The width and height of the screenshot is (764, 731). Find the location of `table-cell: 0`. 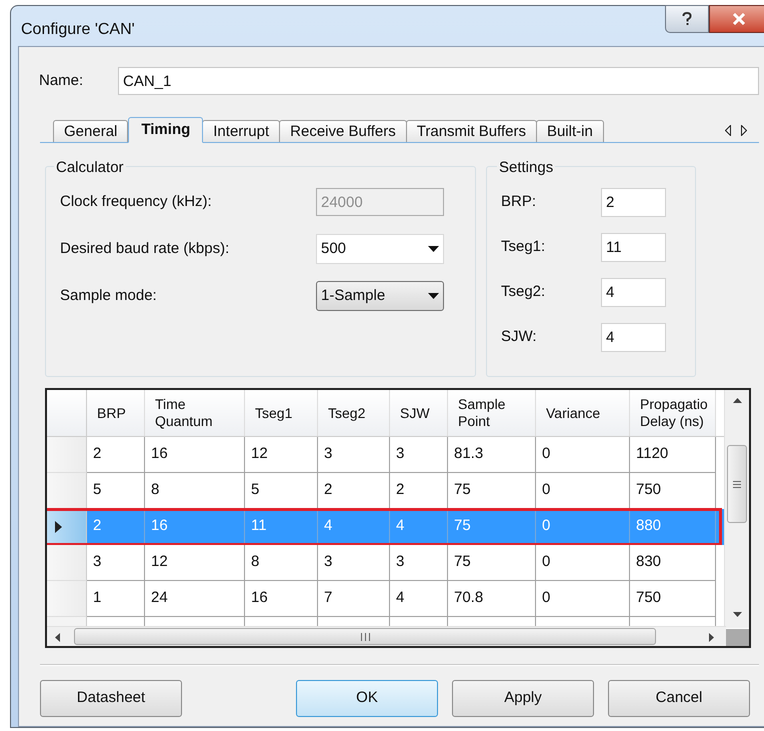

table-cell: 0 is located at coordinates (583, 491).